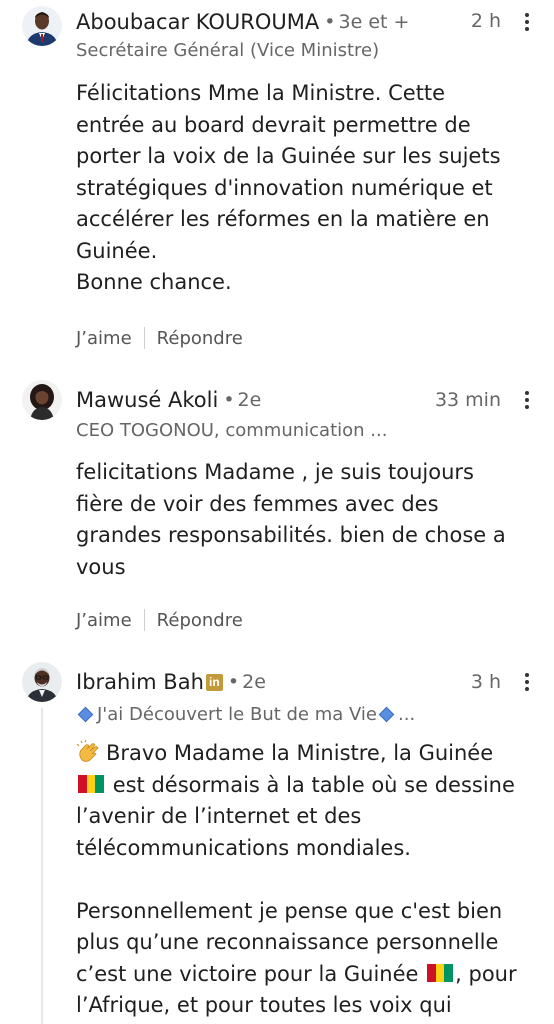 The width and height of the screenshot is (554, 1024). I want to click on comment-line: accélérer les réformes en la matière en, so click(283, 219).